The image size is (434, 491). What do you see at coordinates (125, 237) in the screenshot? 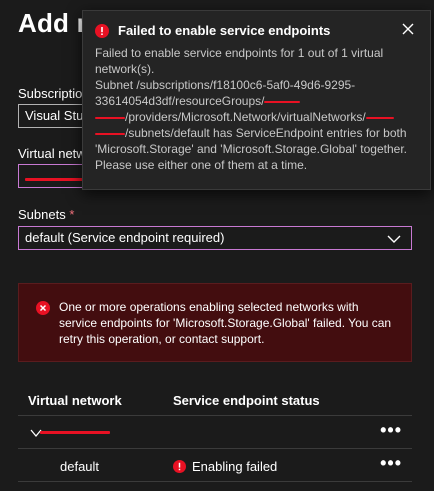
I see `subnets-value: default (Service endpoint required)` at bounding box center [125, 237].